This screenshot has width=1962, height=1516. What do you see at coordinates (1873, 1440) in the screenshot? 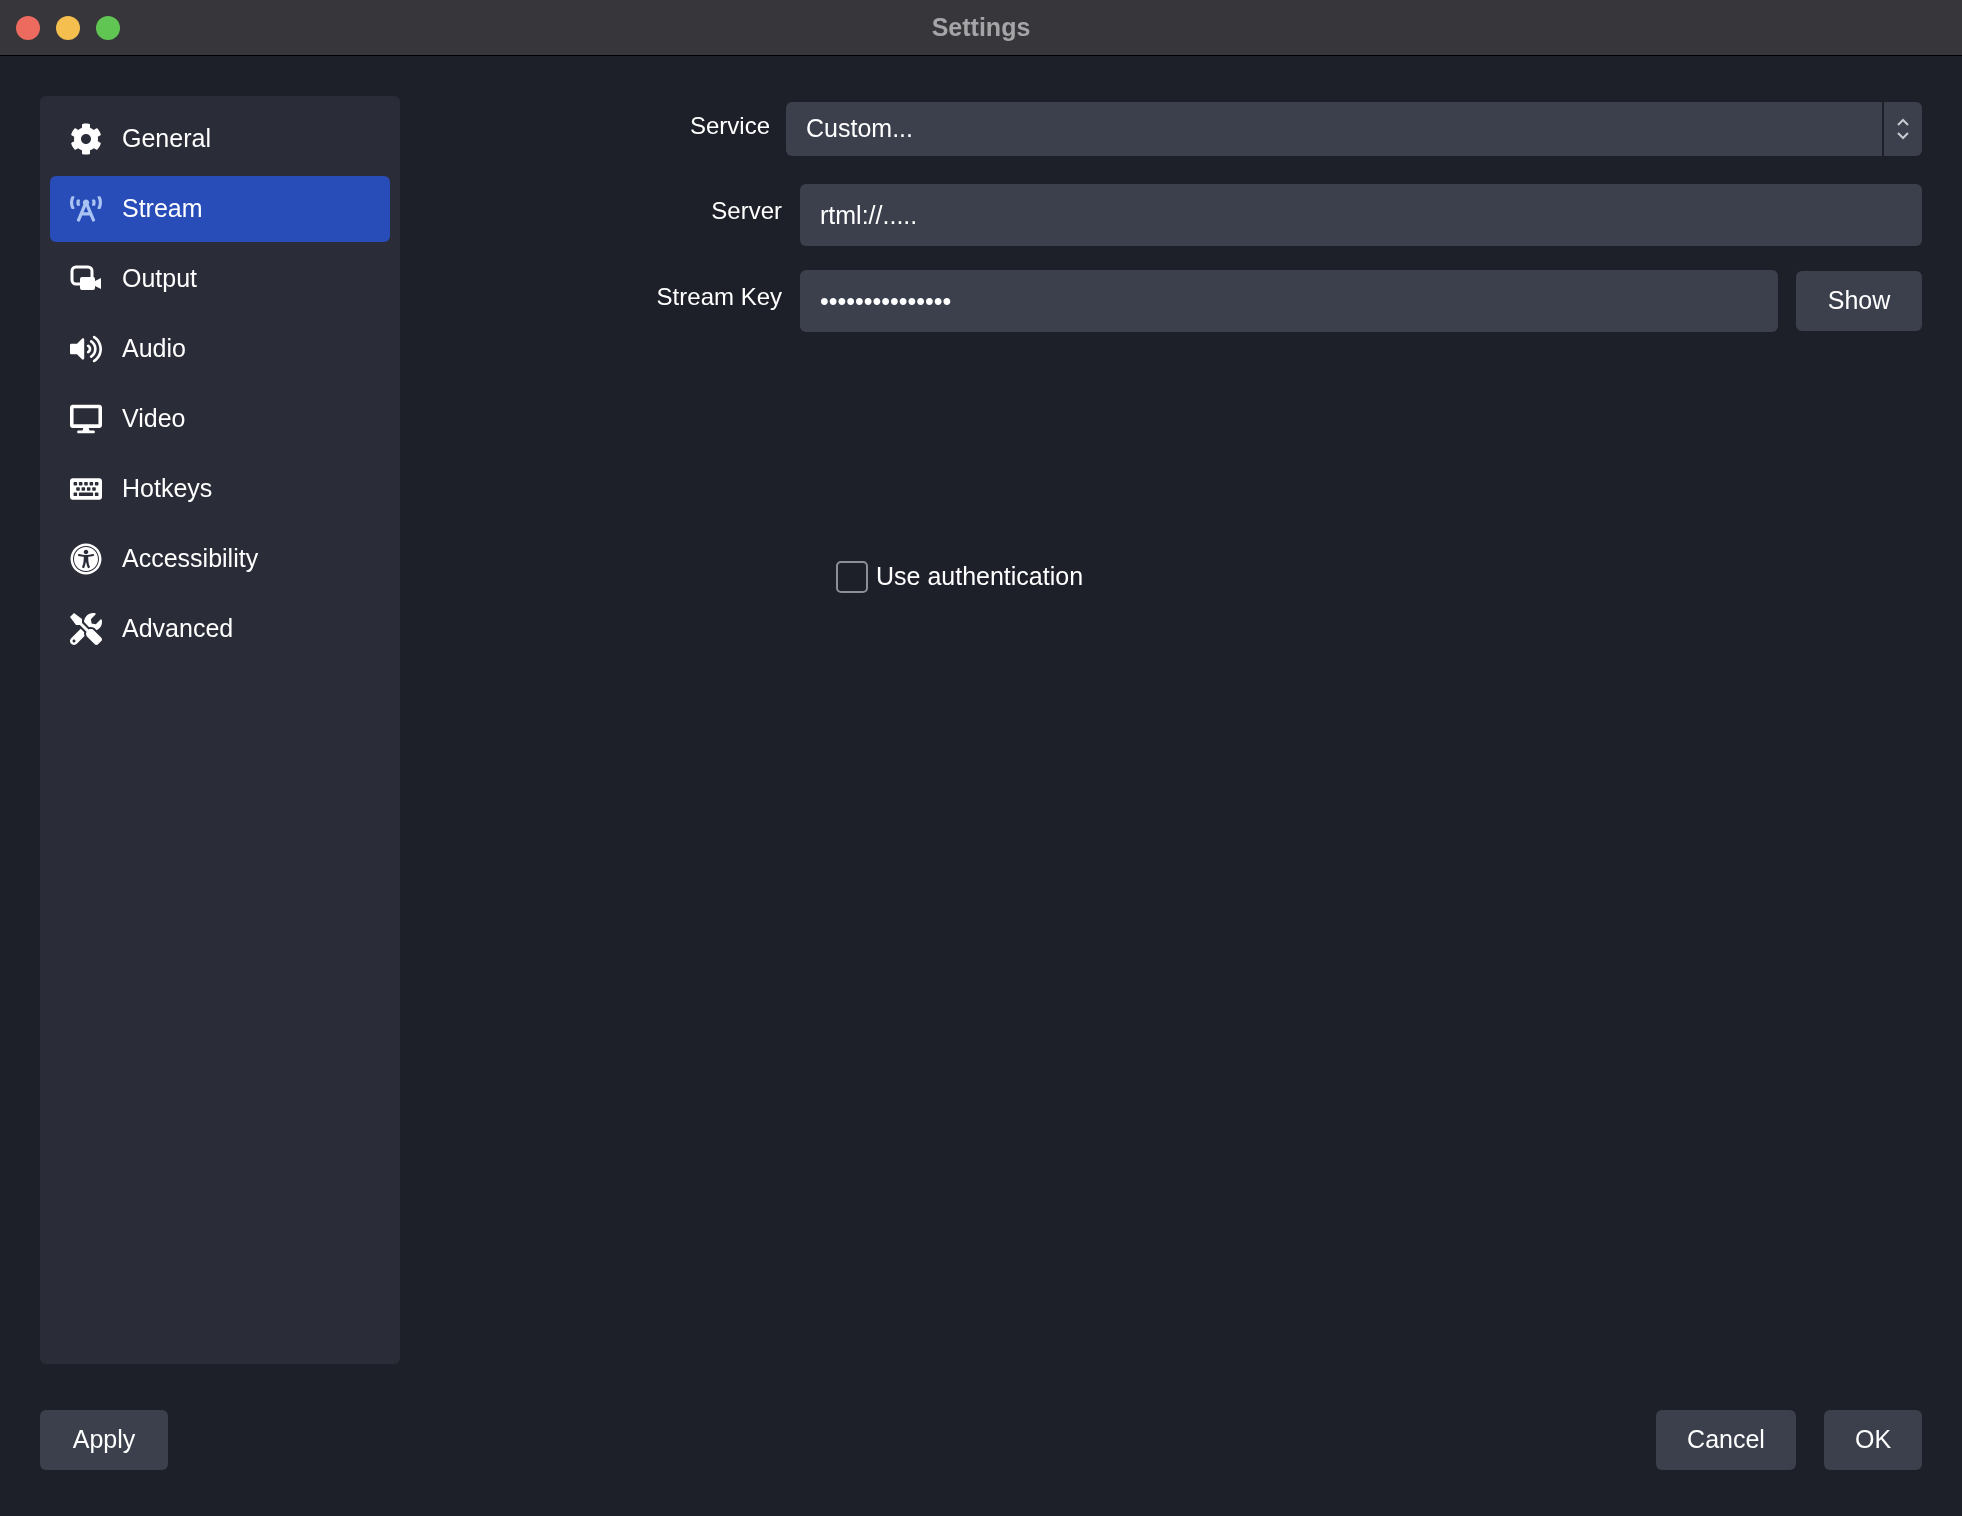
I see `ok-button: OK` at bounding box center [1873, 1440].